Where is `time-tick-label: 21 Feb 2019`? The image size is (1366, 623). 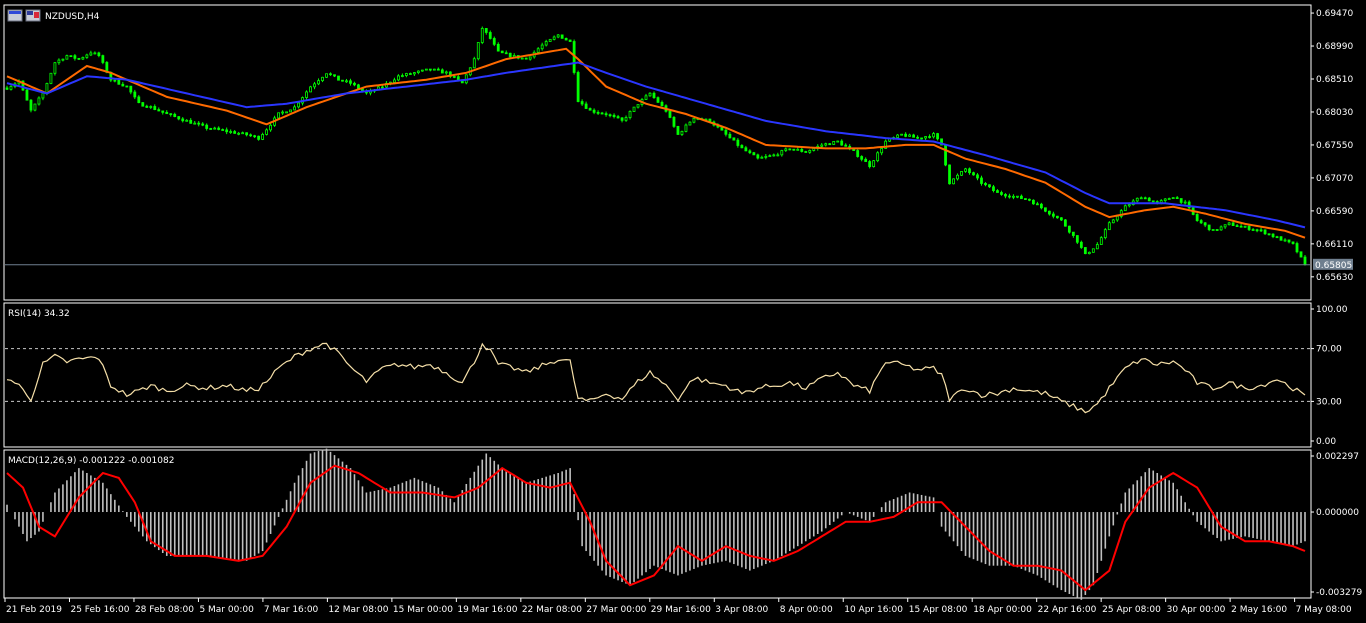 time-tick-label: 21 Feb 2019 is located at coordinates (34, 610).